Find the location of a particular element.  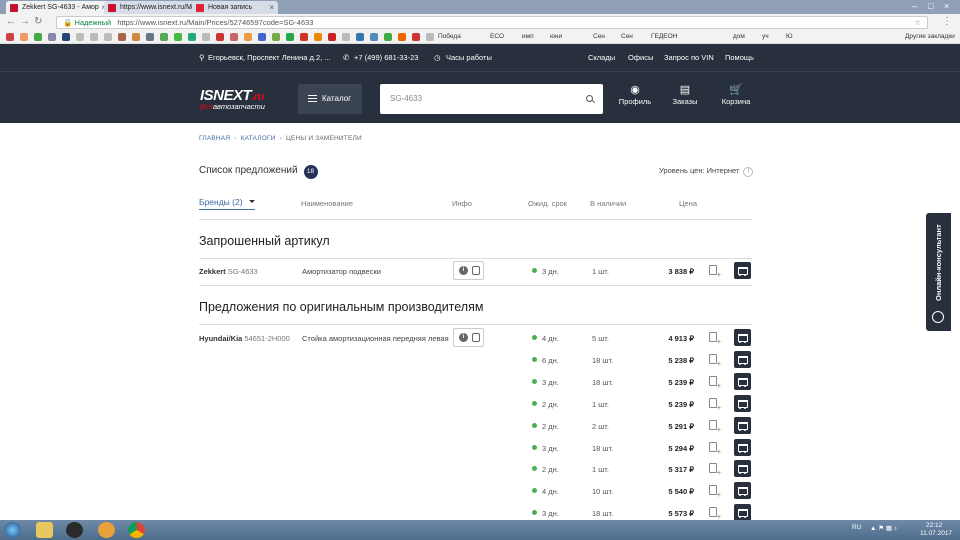

breadcrumb-home: ГЛАВНАЯ is located at coordinates (214, 138).